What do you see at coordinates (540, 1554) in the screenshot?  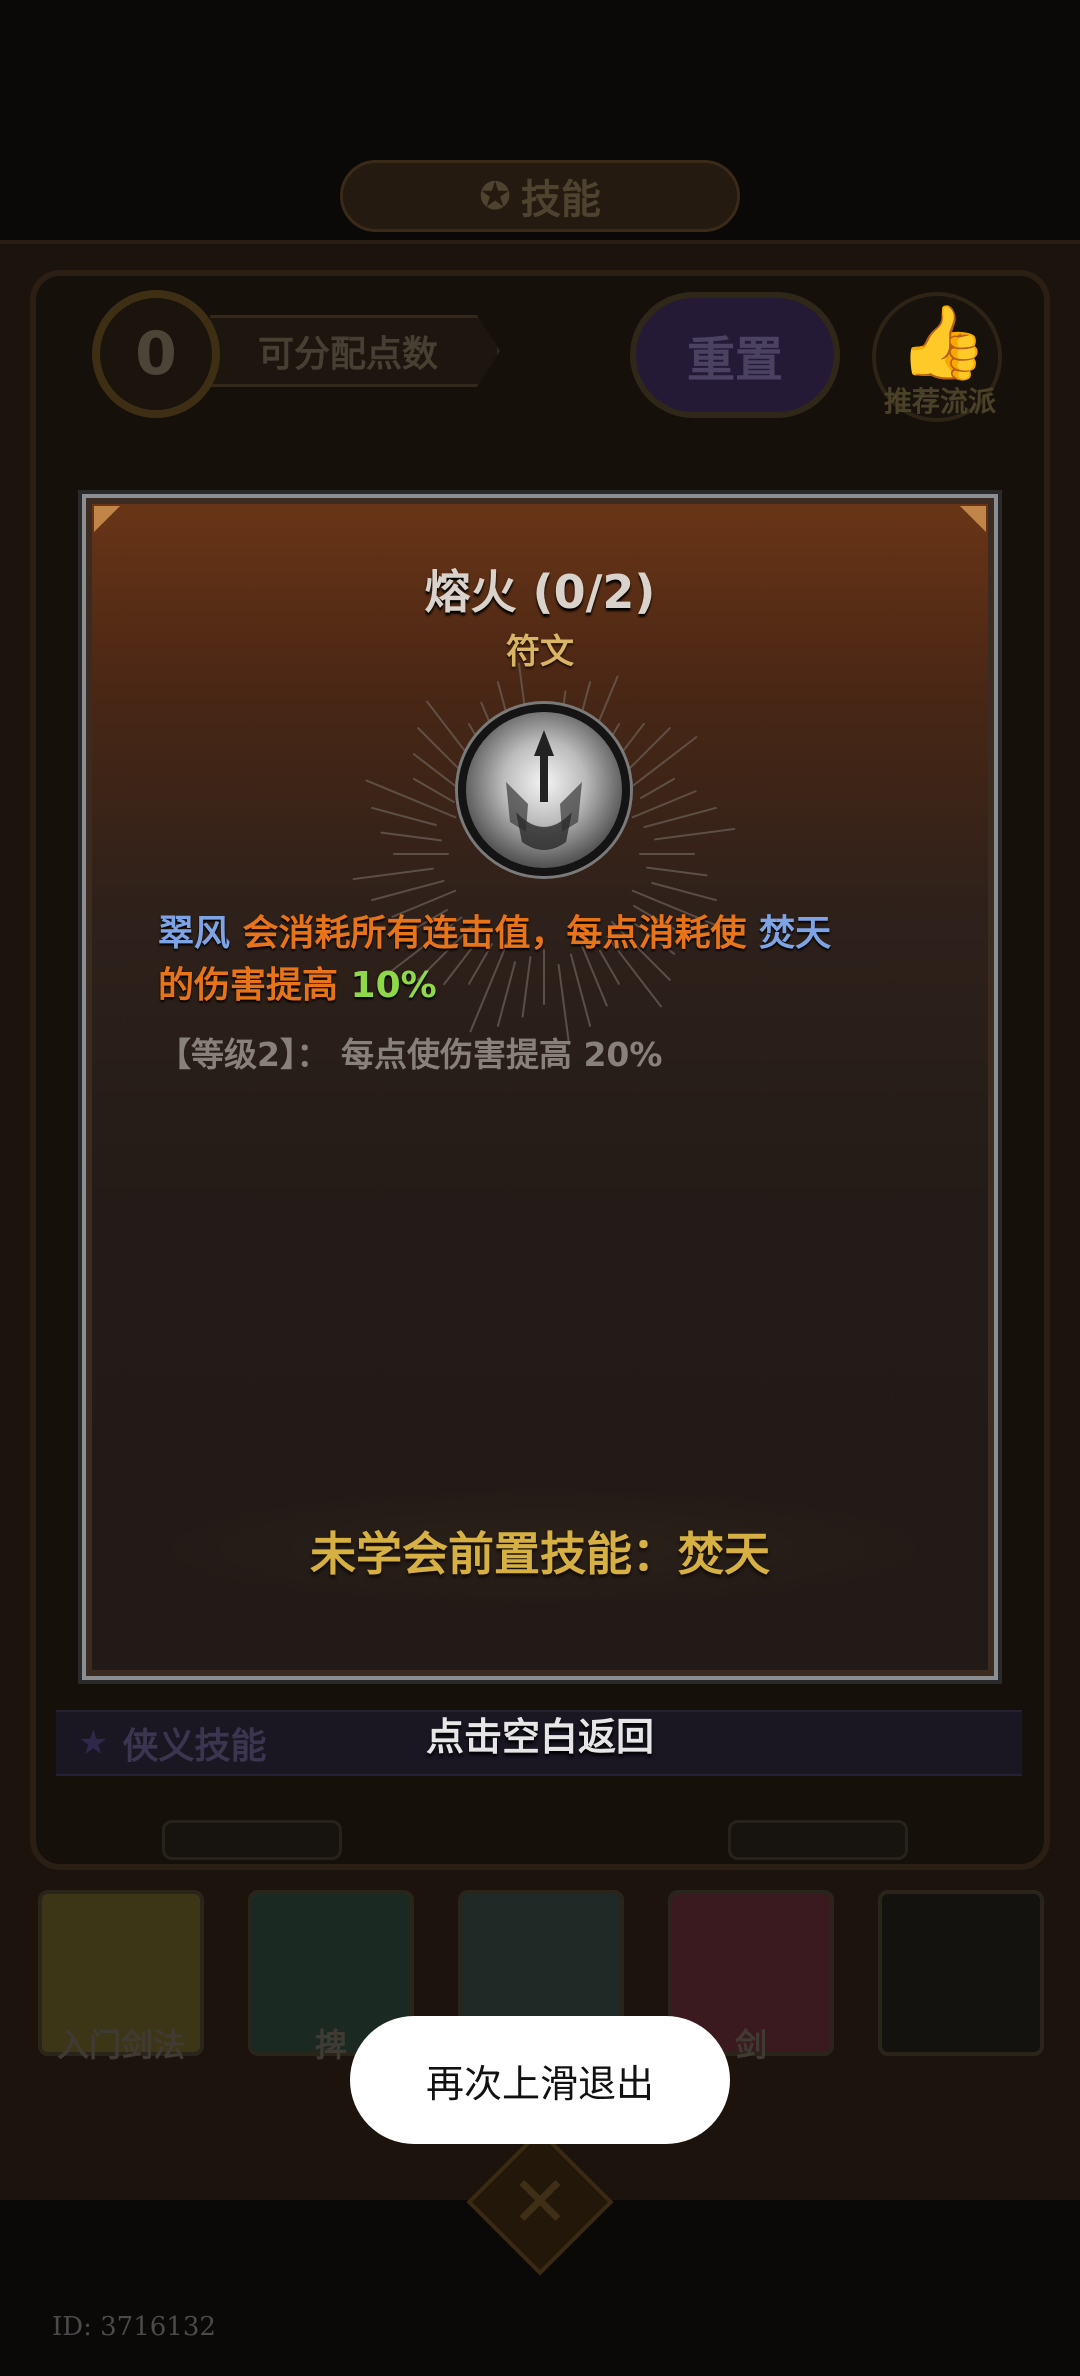 I see `prerequisite-text: 未学会前置技能：焚天` at bounding box center [540, 1554].